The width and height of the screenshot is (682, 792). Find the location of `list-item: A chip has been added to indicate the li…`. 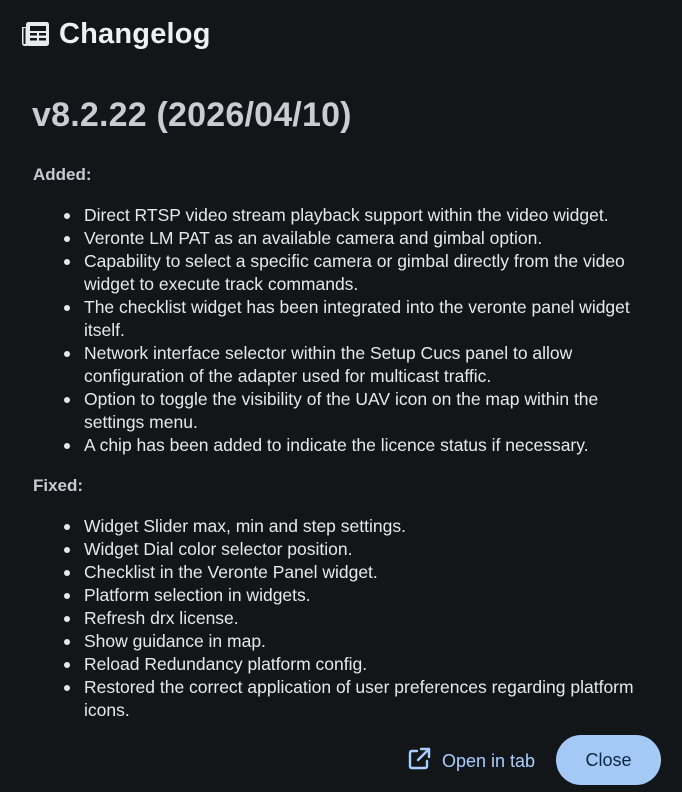

list-item: A chip has been added to indicate the li… is located at coordinates (325, 445).